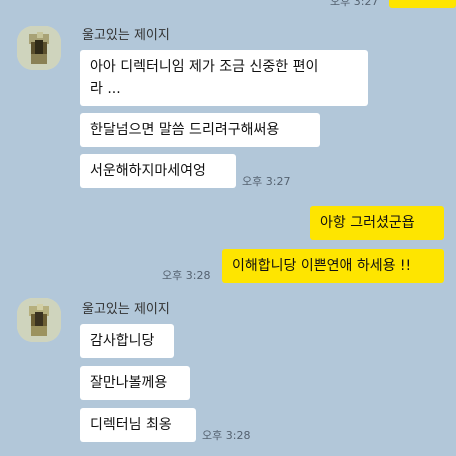 The image size is (456, 456). What do you see at coordinates (135, 383) in the screenshot?
I see `incoming-message-bubble: 잘만나볼께용` at bounding box center [135, 383].